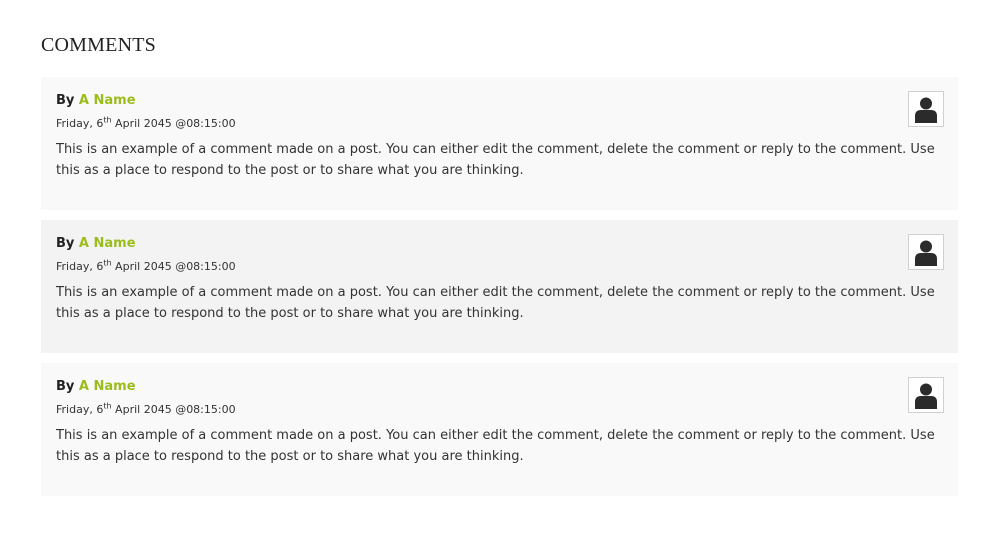  What do you see at coordinates (98, 45) in the screenshot?
I see `comments-heading: COMMENTS` at bounding box center [98, 45].